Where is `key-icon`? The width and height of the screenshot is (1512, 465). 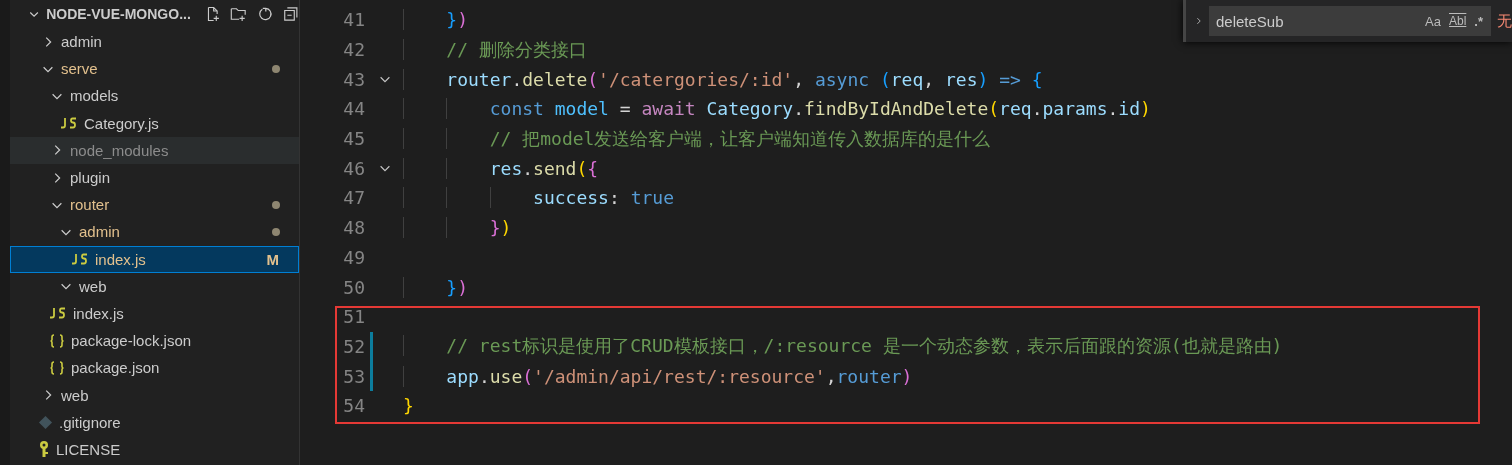
key-icon is located at coordinates (44, 449).